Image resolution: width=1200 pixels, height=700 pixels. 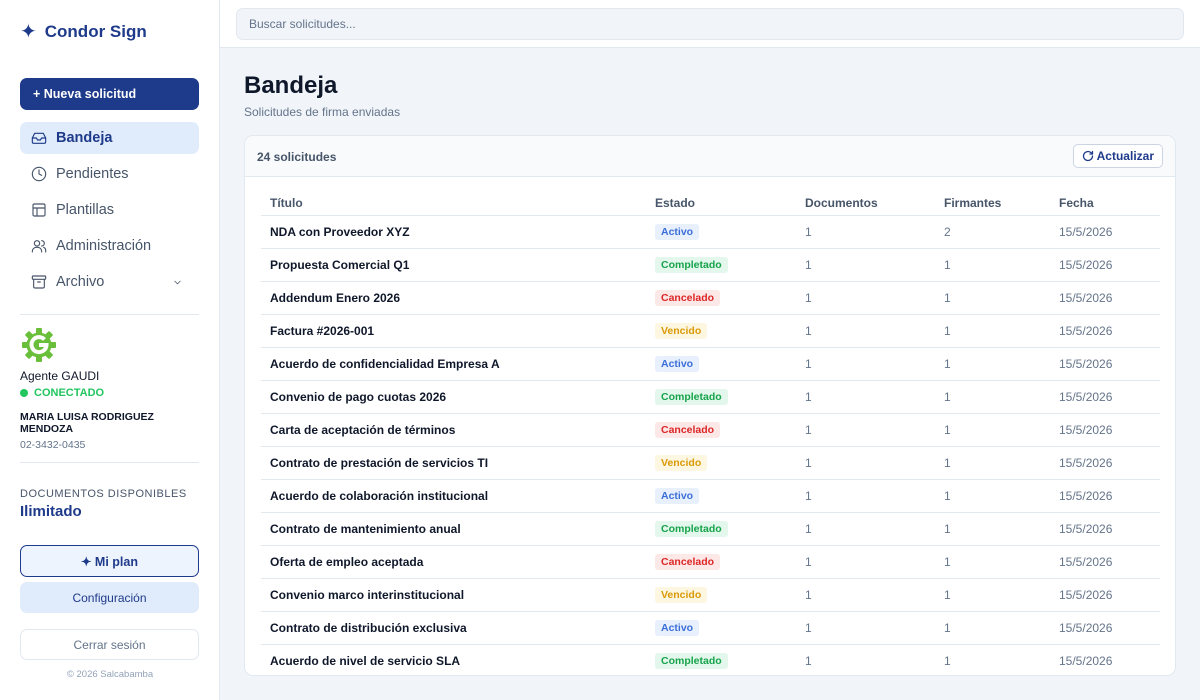 I want to click on brand: ✦ Condor Sign, so click(x=83, y=32).